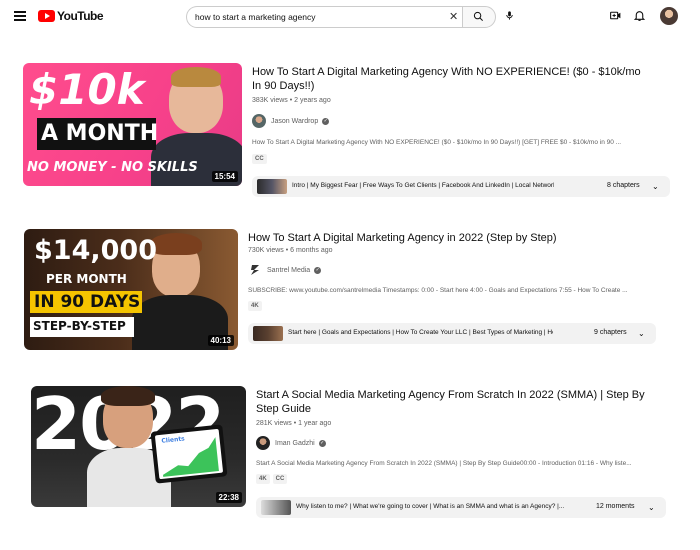 The height and width of the screenshot is (550, 700). I want to click on santrel-logo-icon, so click(255, 270).